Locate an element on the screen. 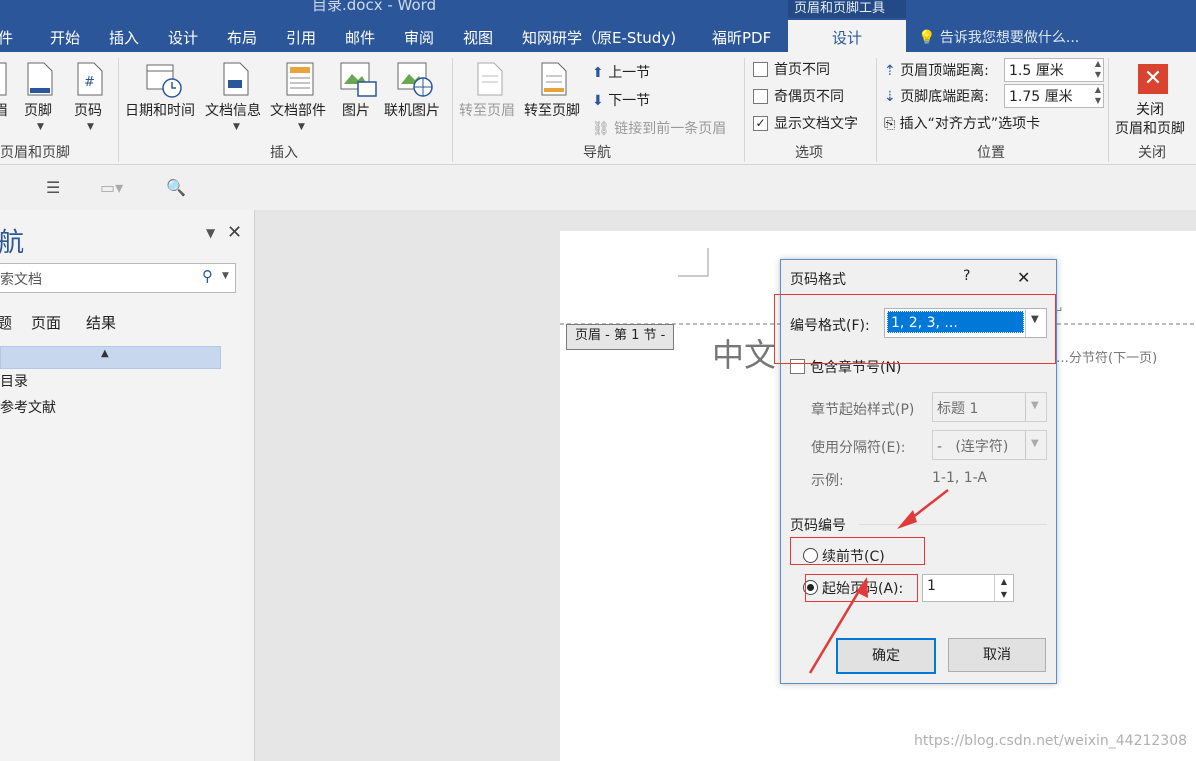 The height and width of the screenshot is (761, 1196). goto-footer-icon is located at coordinates (554, 79).